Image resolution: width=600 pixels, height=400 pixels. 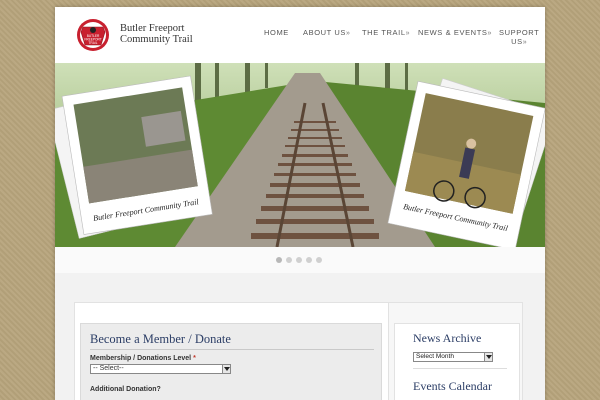 What do you see at coordinates (156, 39) in the screenshot?
I see `site-name-line2: Community Trail` at bounding box center [156, 39].